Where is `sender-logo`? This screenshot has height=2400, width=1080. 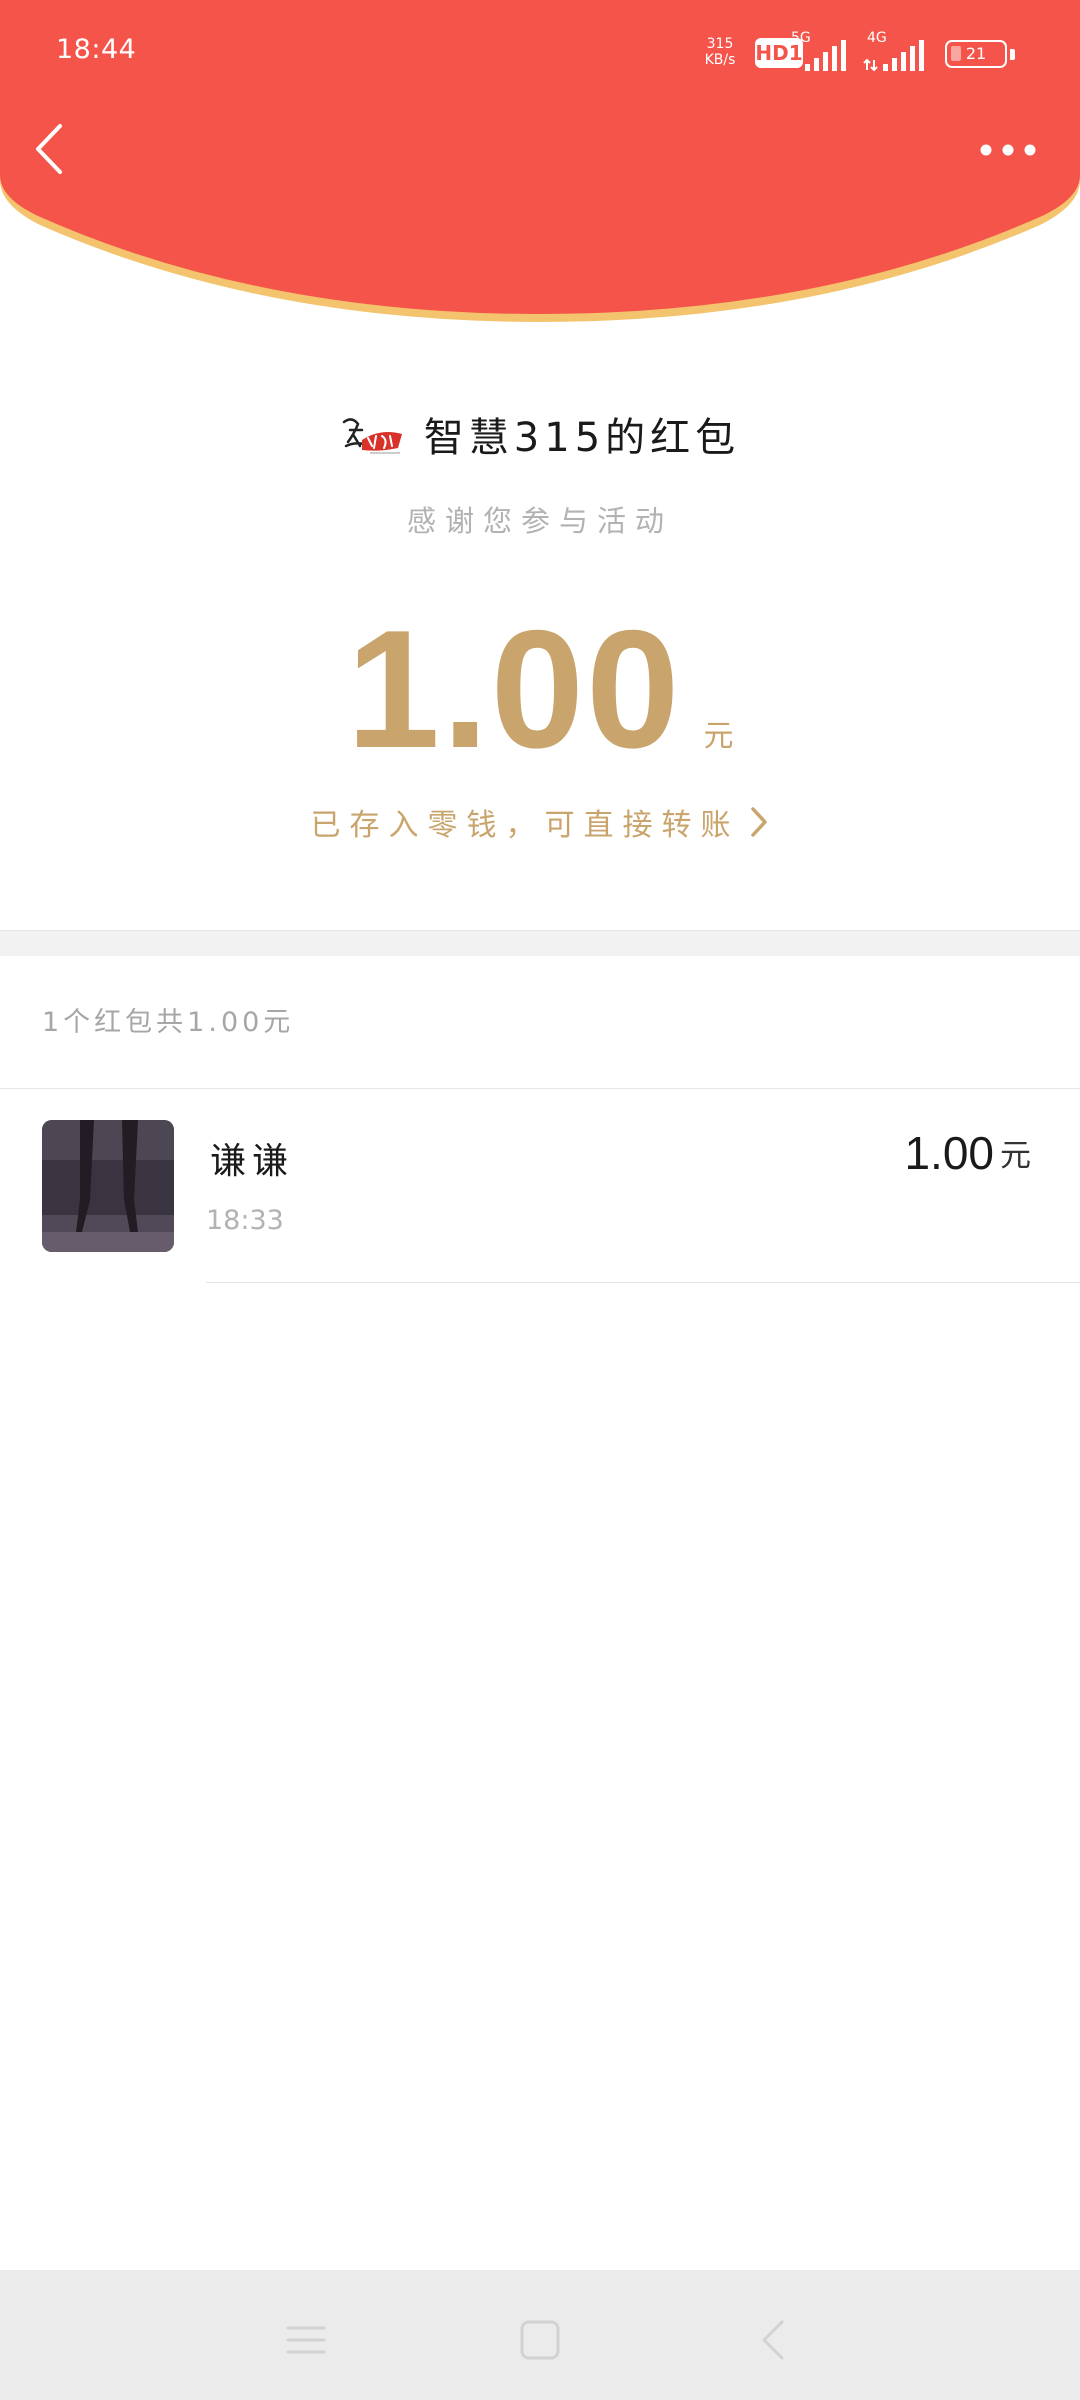
sender-logo is located at coordinates (372, 436).